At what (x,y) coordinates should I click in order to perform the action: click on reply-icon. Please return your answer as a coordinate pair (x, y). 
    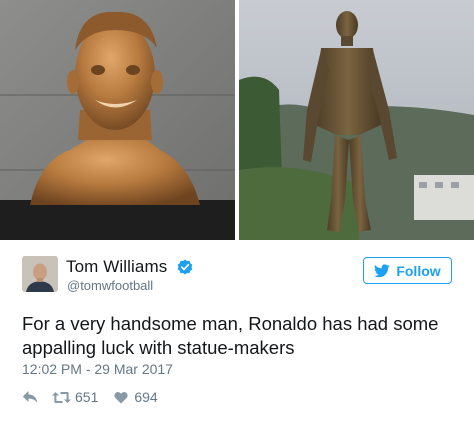
    Looking at the image, I should click on (30, 397).